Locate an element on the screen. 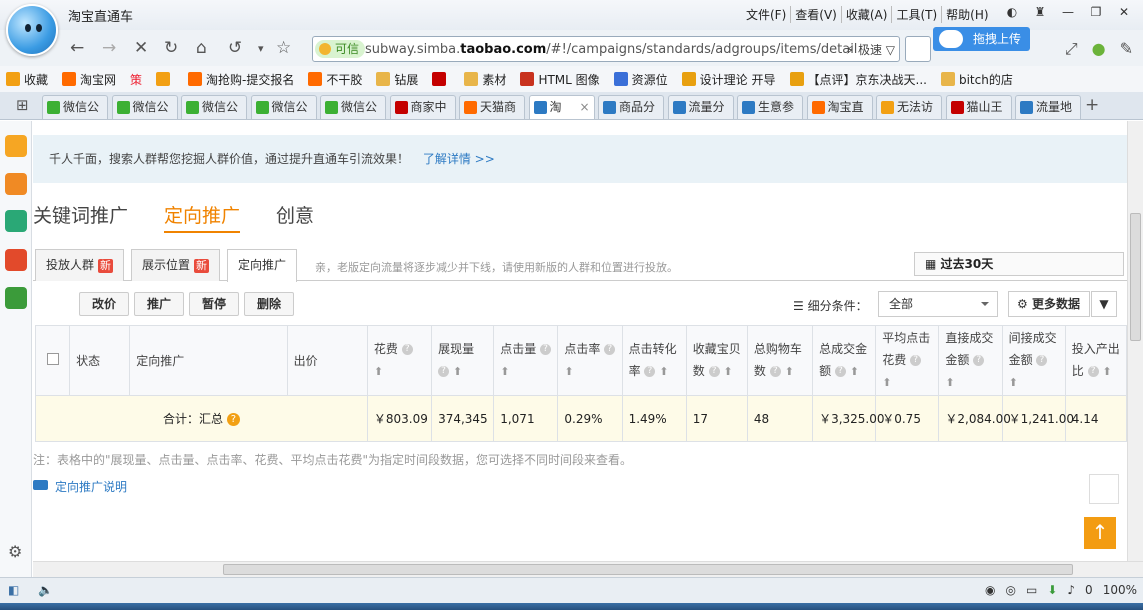 This screenshot has height=610, width=1143. back-to-top-button: ↑ is located at coordinates (1100, 533).